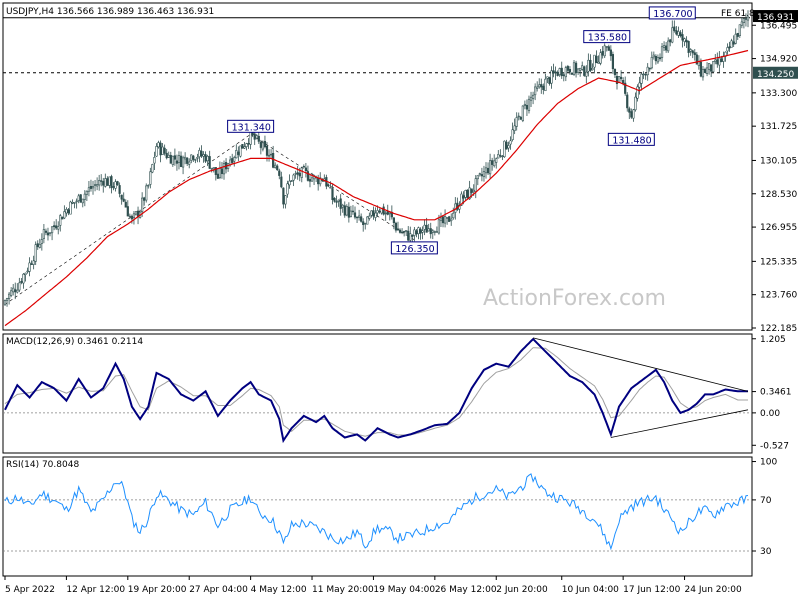 The width and height of the screenshot is (800, 604). I want to click on fe-line-label: FE 61.8, so click(738, 14).